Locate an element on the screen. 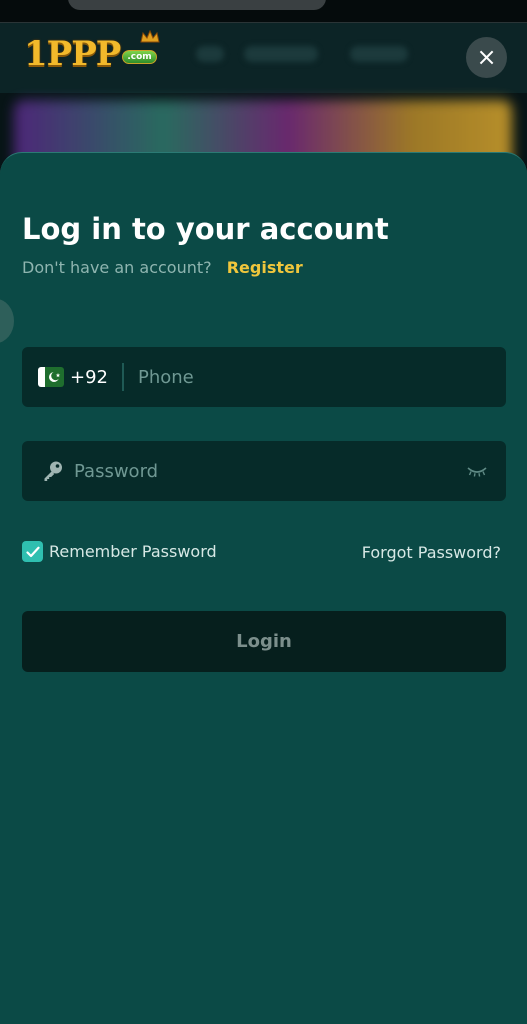 The image size is (527, 1024). checkmark-icon is located at coordinates (32, 551).